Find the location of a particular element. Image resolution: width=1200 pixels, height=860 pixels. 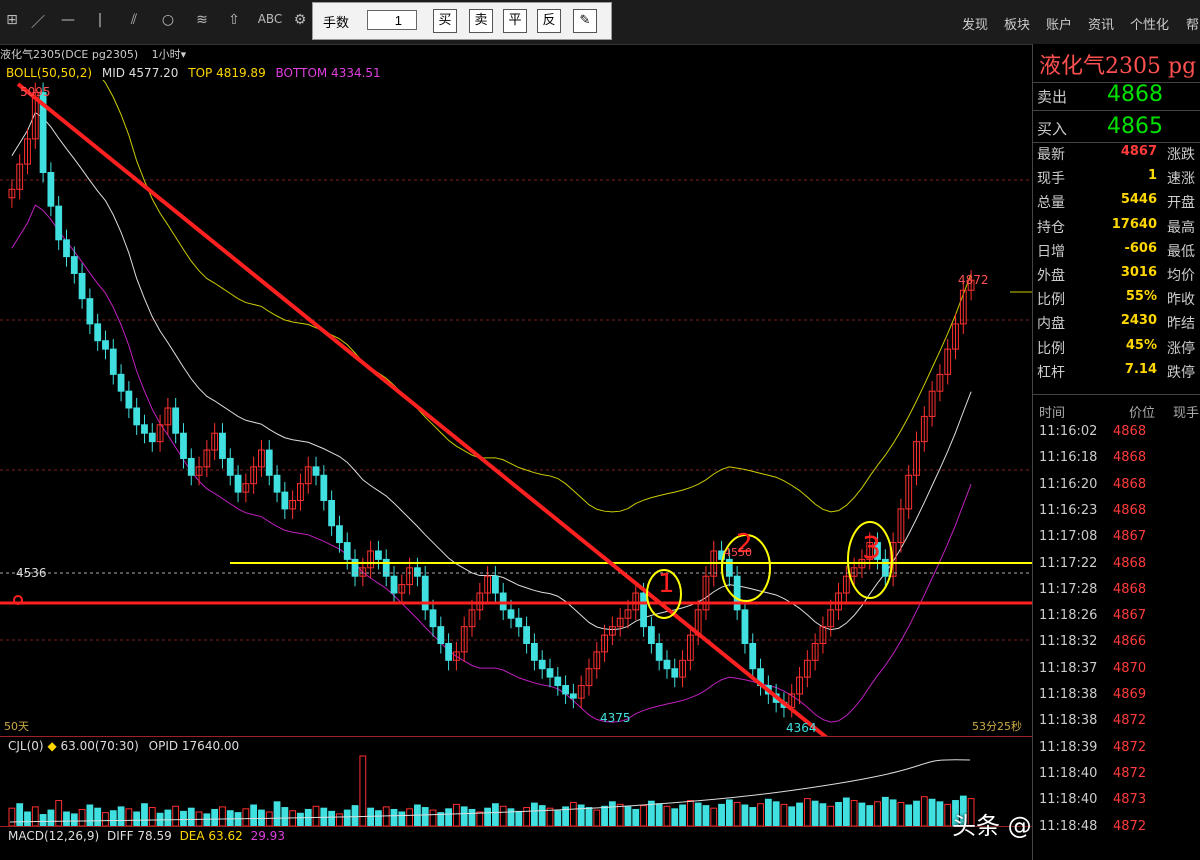

gear-icon: ⚙ is located at coordinates (300, 20).